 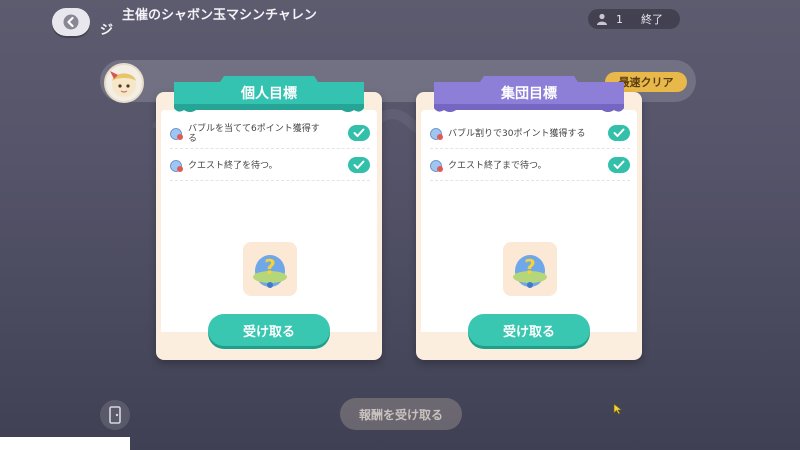 I want to click on avatar, so click(x=124, y=83).